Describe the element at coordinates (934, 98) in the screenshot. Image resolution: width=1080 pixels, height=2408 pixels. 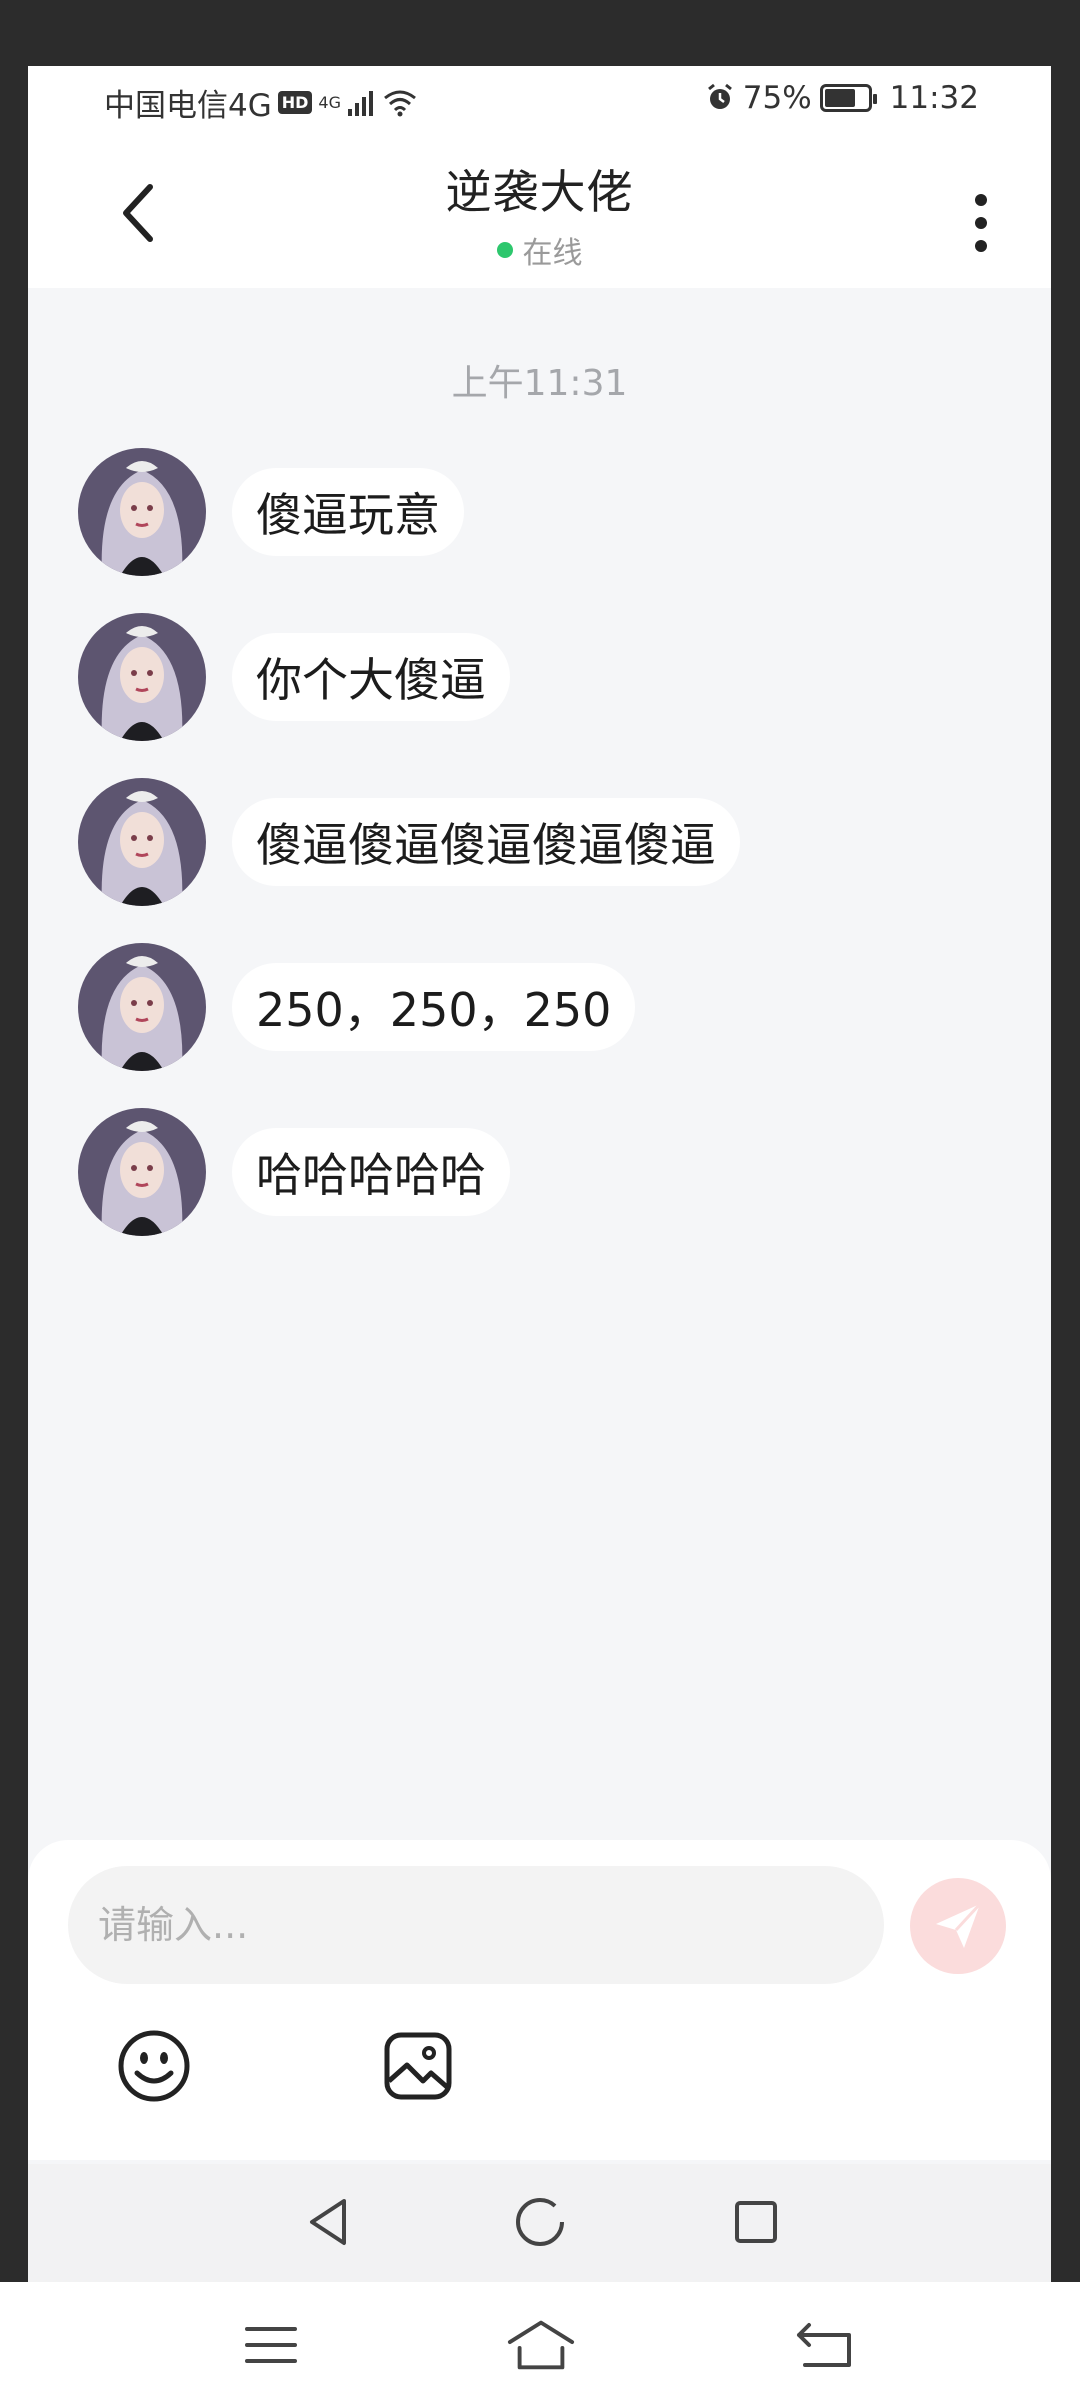
I see `clock: 11:32` at that location.